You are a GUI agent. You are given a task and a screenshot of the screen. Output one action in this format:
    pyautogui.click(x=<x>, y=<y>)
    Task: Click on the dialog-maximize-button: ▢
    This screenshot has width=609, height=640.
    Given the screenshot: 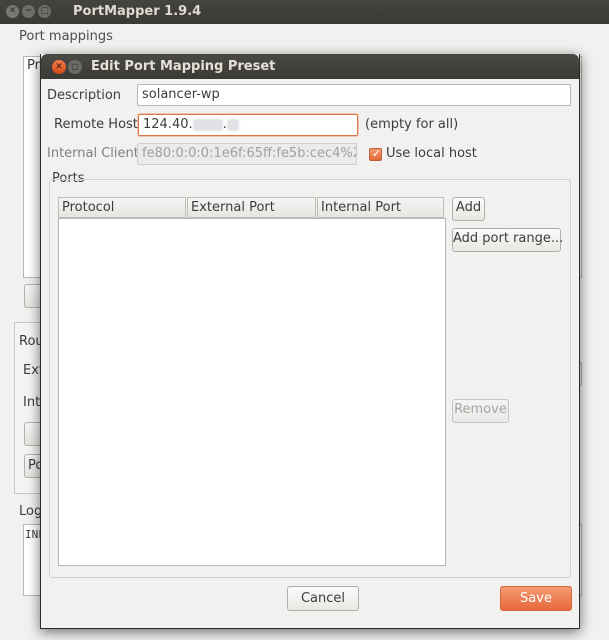 What is the action you would take?
    pyautogui.click(x=75, y=67)
    